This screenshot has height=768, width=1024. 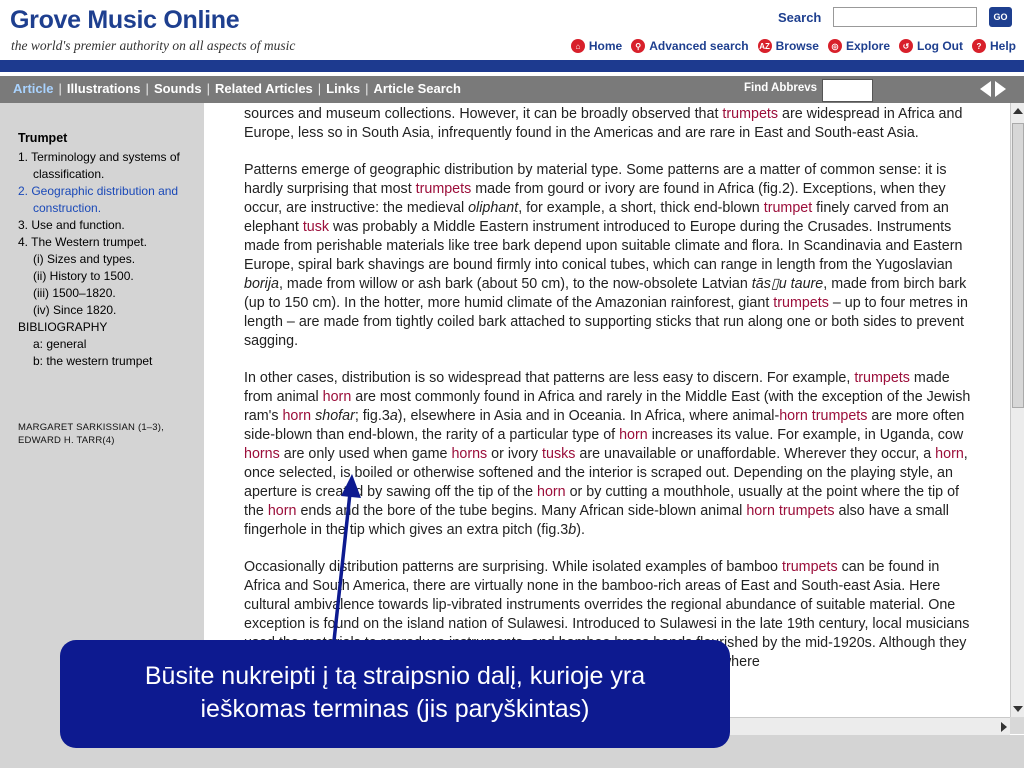 What do you see at coordinates (1018, 265) in the screenshot?
I see `scroll-thumb` at bounding box center [1018, 265].